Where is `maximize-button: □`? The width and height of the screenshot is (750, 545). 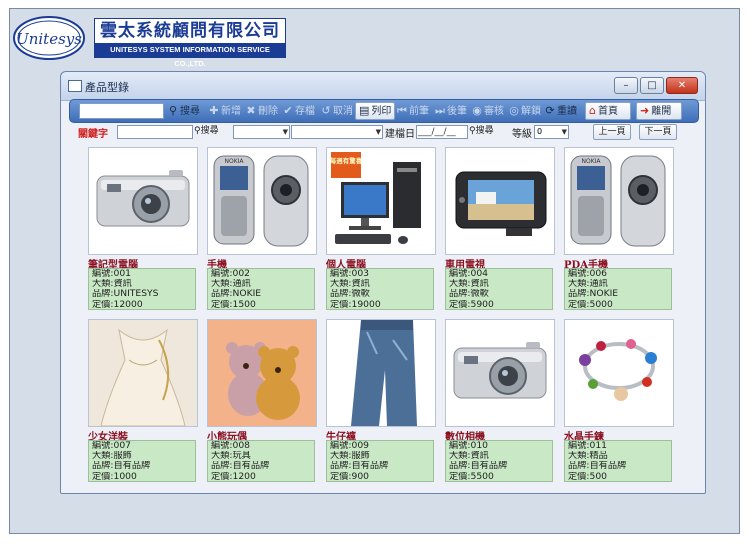
maximize-button: □ is located at coordinates (652, 85).